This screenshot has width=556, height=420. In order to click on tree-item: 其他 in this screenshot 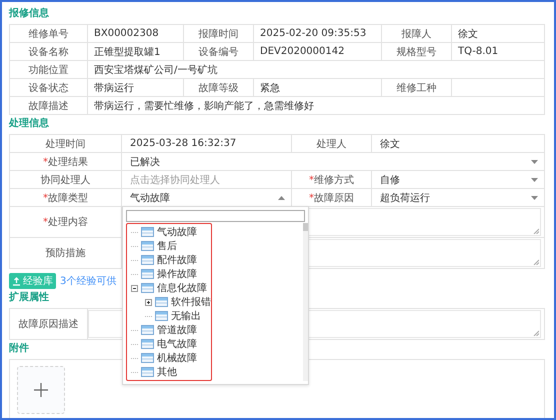, I will do `click(167, 372)`.